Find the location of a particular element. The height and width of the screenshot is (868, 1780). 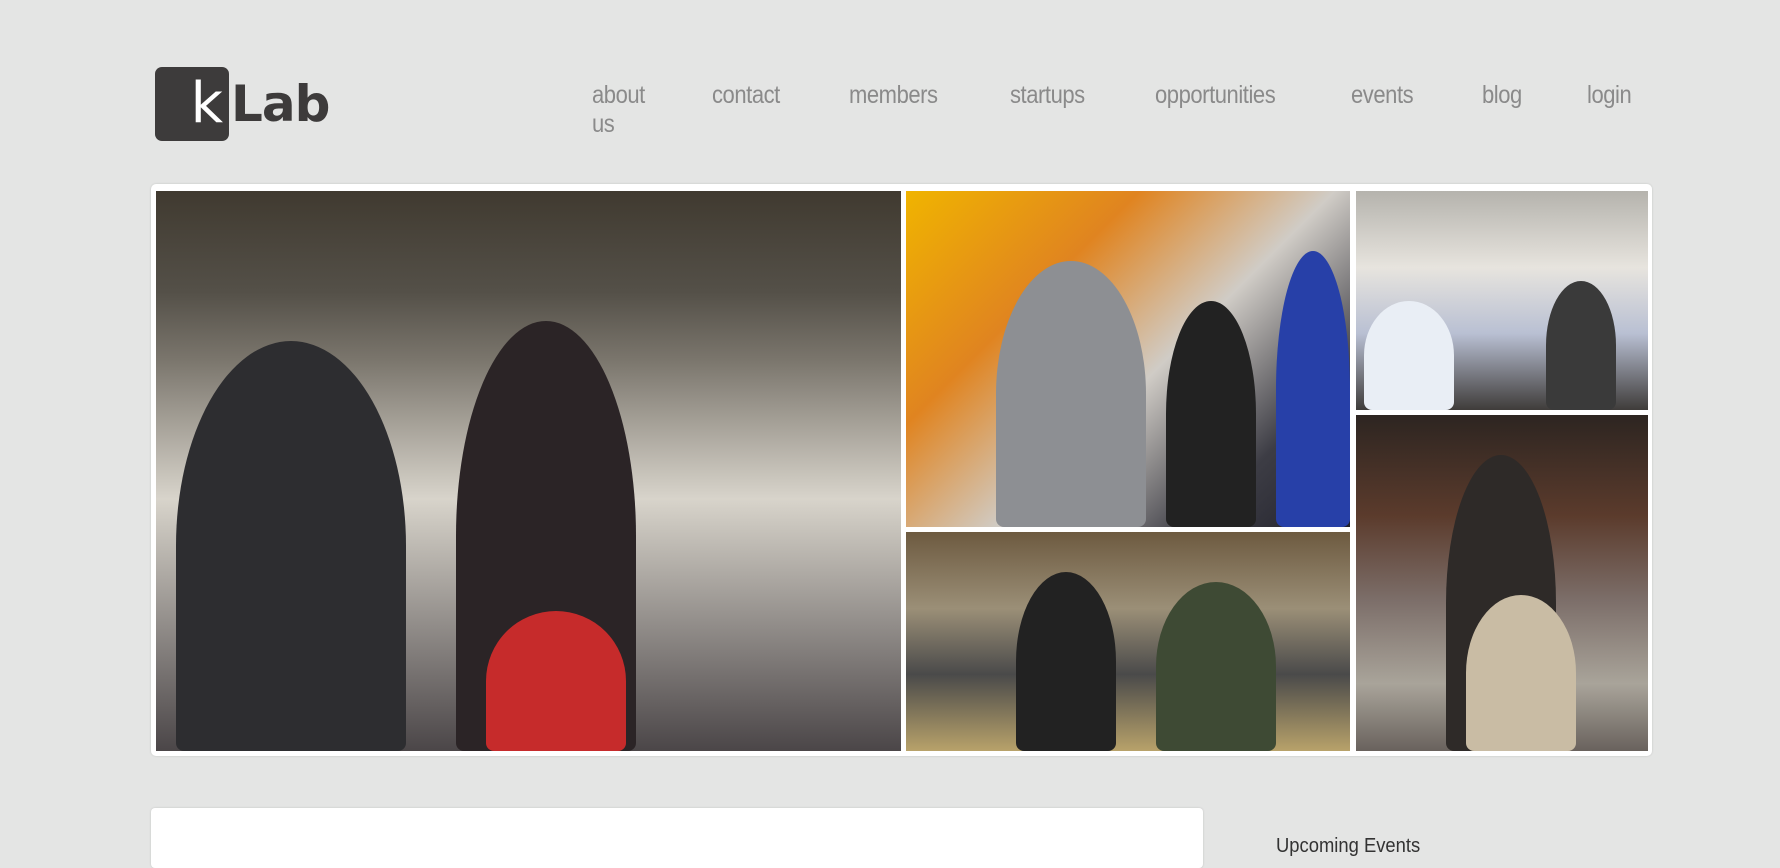

photo-presentation-room is located at coordinates (1502, 300).